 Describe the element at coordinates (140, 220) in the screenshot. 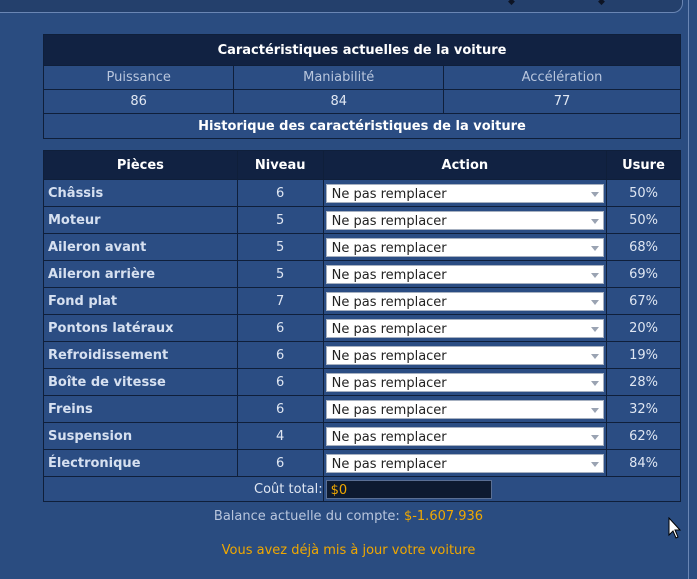

I see `part-name: Moteur` at that location.